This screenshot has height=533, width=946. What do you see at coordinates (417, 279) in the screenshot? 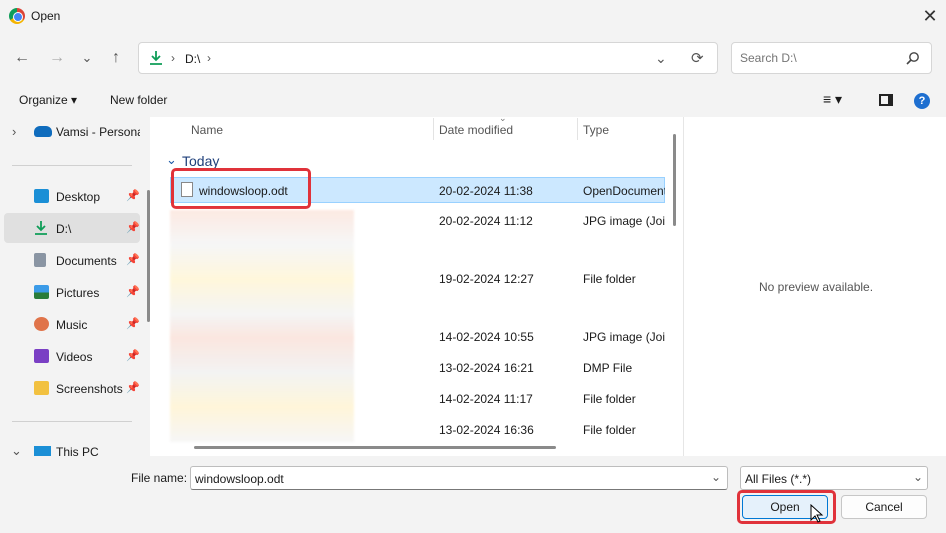
I see `table-row: 19-02-2024 12:27 File folder` at bounding box center [417, 279].